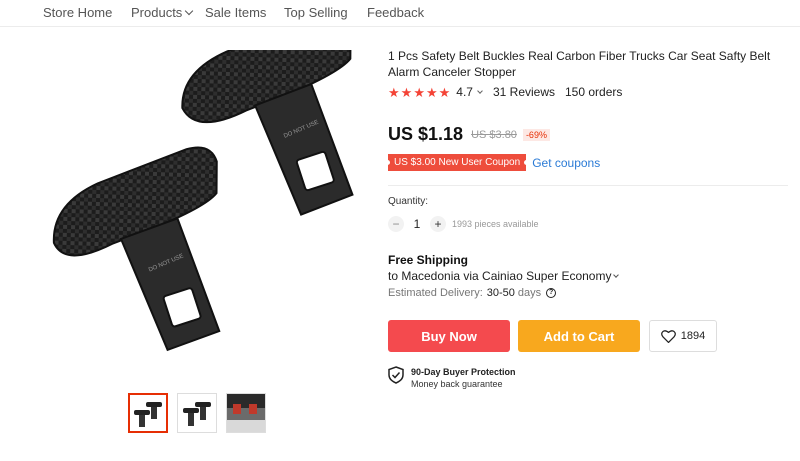 Image resolution: width=800 pixels, height=461 pixels. What do you see at coordinates (594, 92) in the screenshot?
I see `orders-count: 150 orders` at bounding box center [594, 92].